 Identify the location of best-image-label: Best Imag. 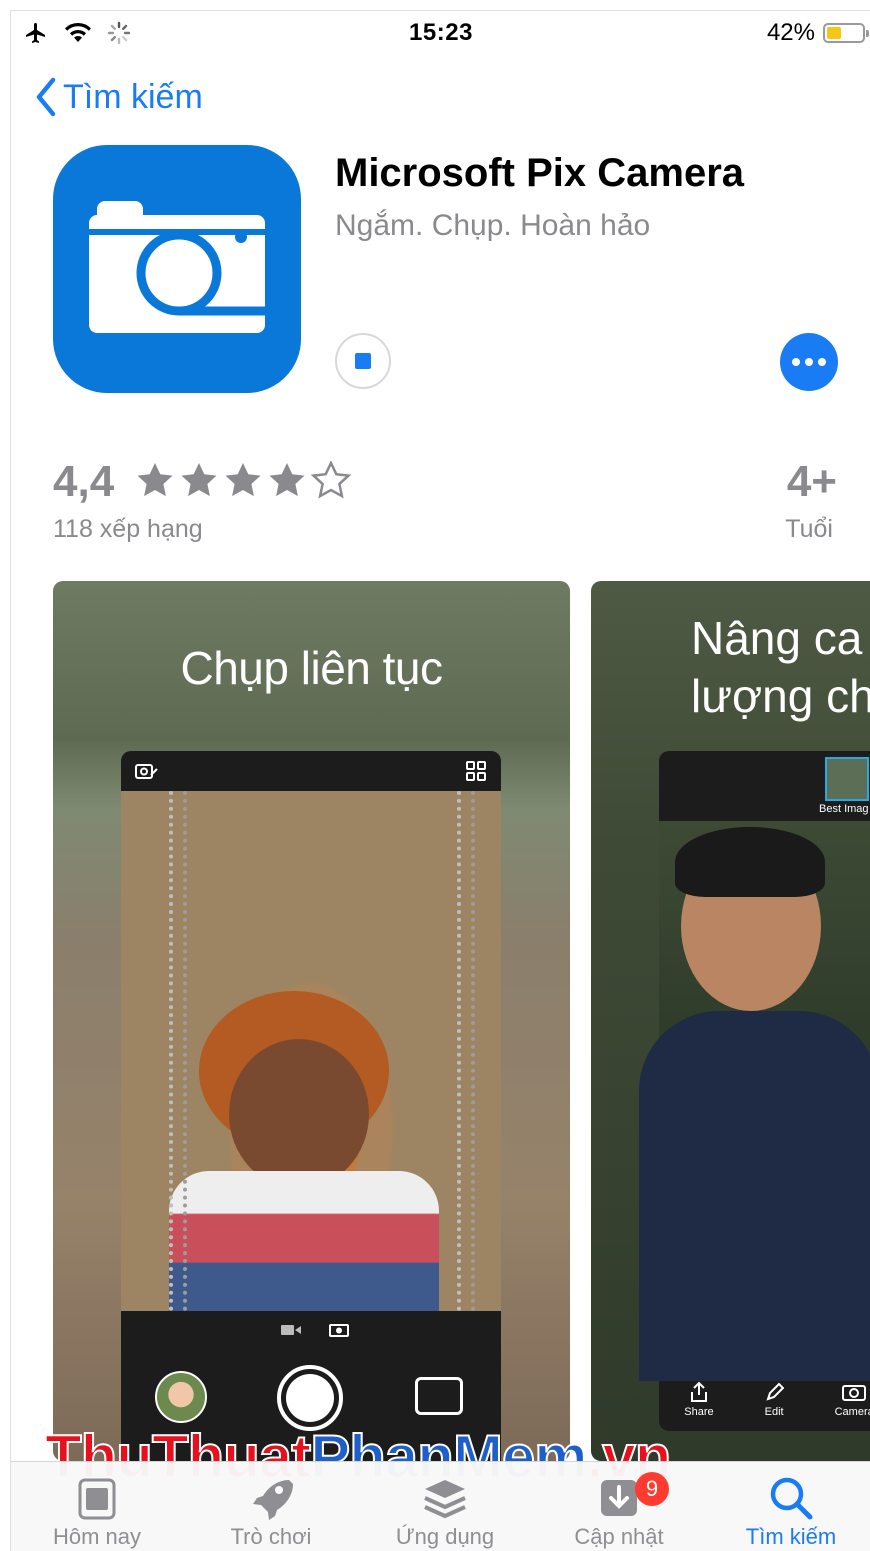
(844, 809).